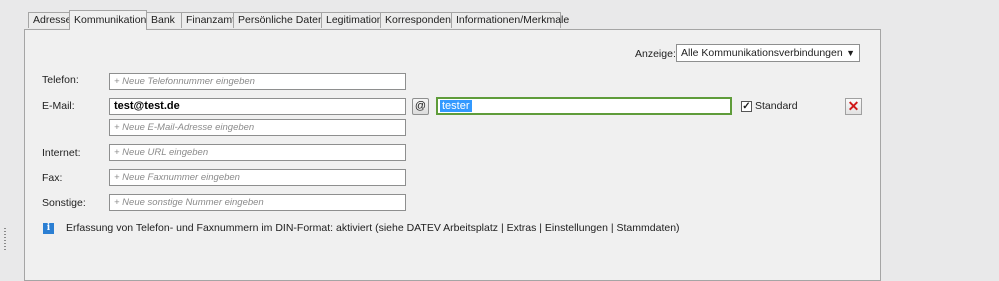  I want to click on close-x-icon: ✕, so click(853, 106).